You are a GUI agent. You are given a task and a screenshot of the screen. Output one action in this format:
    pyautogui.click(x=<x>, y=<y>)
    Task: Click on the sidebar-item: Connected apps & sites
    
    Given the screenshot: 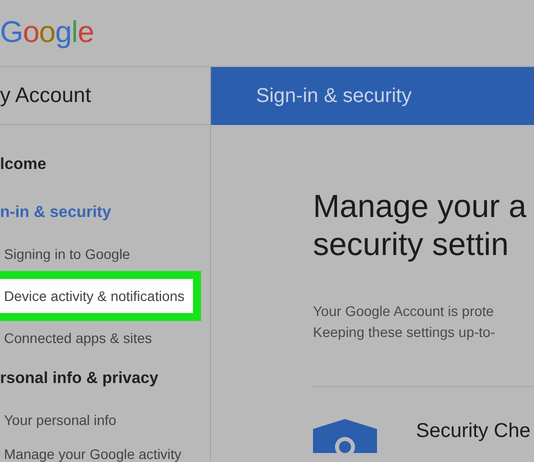 What is the action you would take?
    pyautogui.click(x=76, y=338)
    